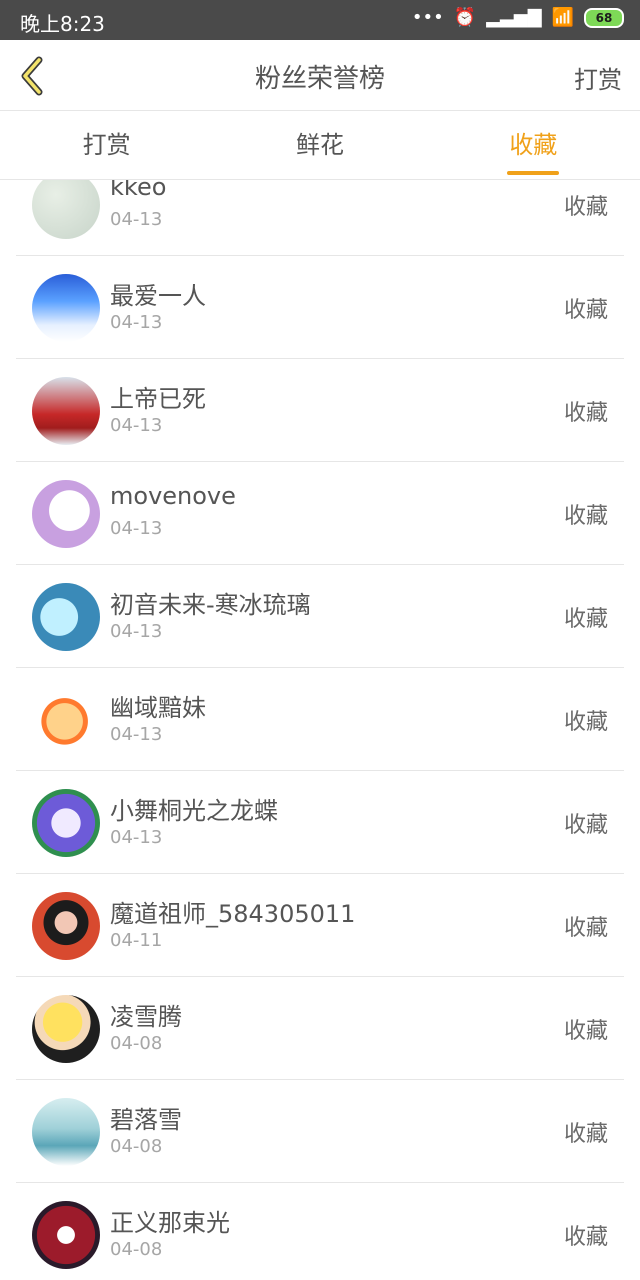 Image resolution: width=640 pixels, height=1280 pixels. What do you see at coordinates (598, 77) in the screenshot?
I see `reward-button: 打赏` at bounding box center [598, 77].